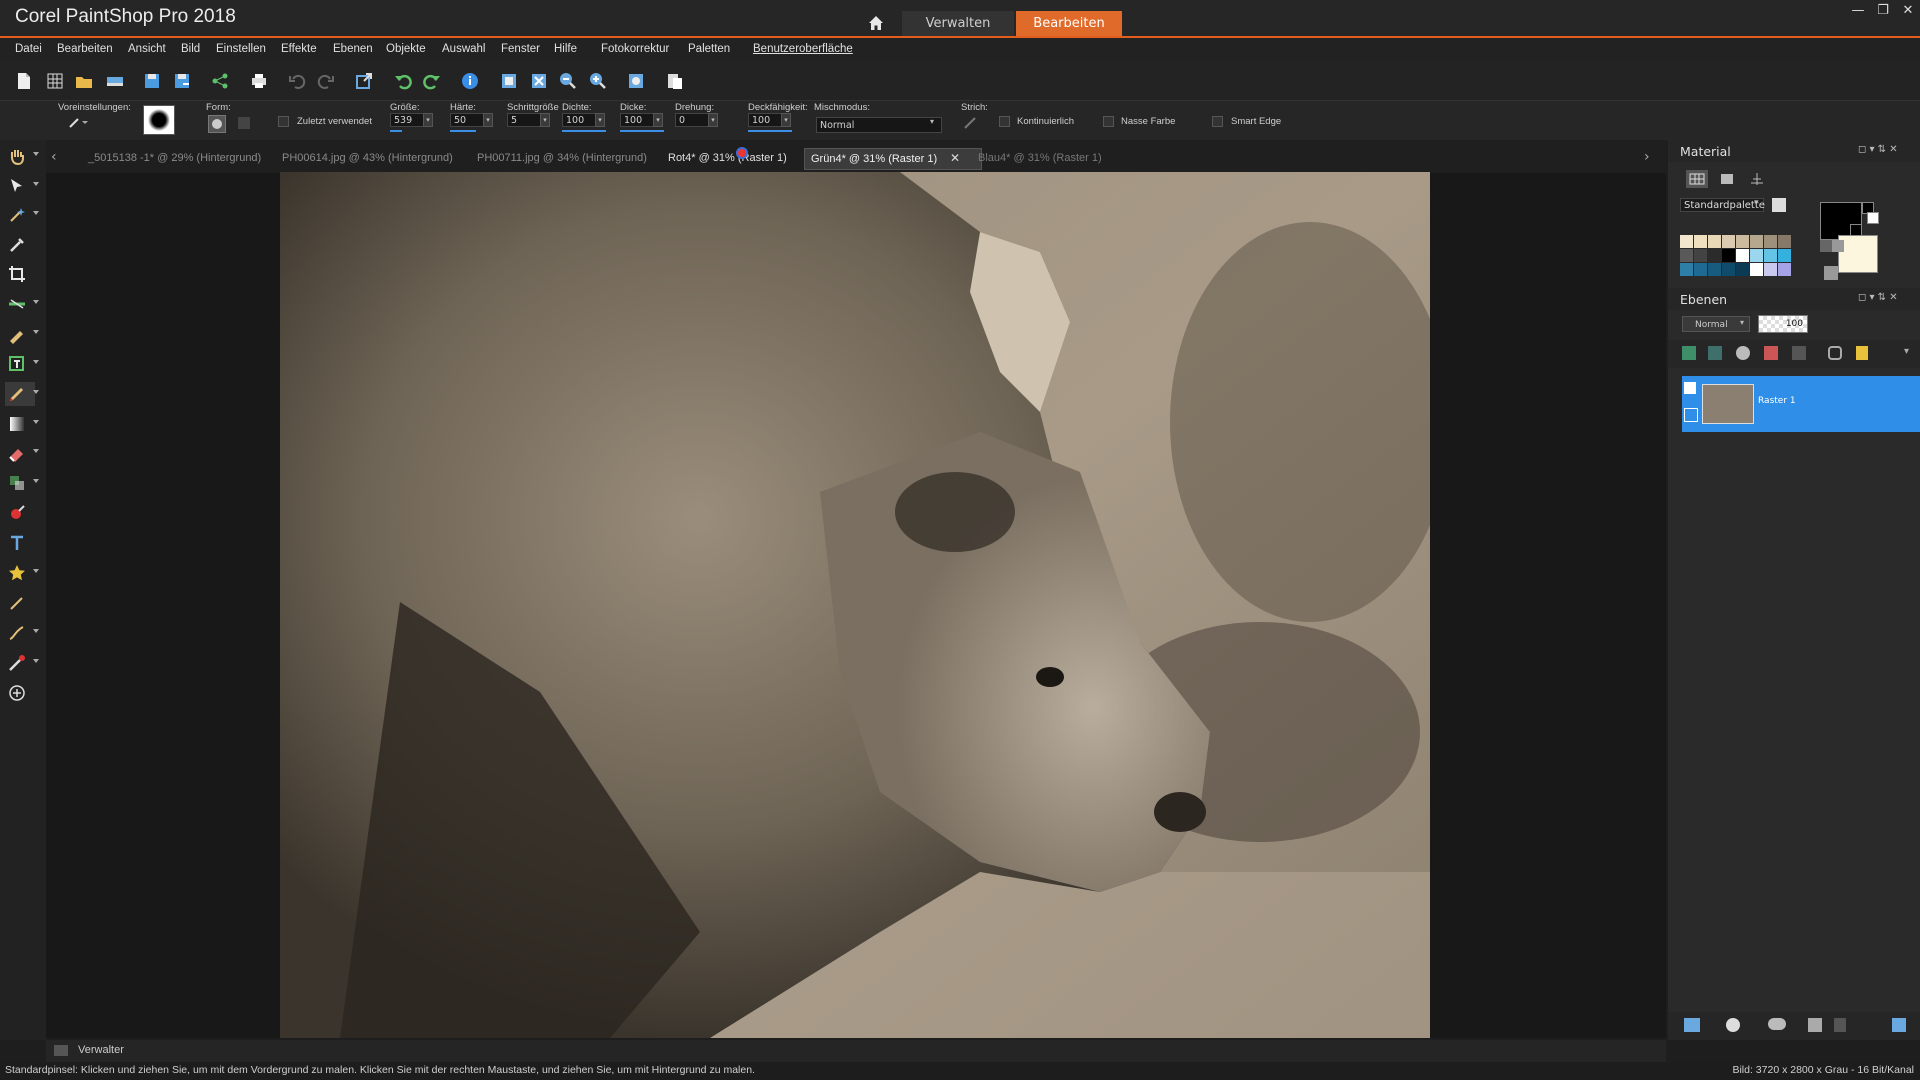  Describe the element at coordinates (22, 156) in the screenshot. I see `pan-tool` at that location.